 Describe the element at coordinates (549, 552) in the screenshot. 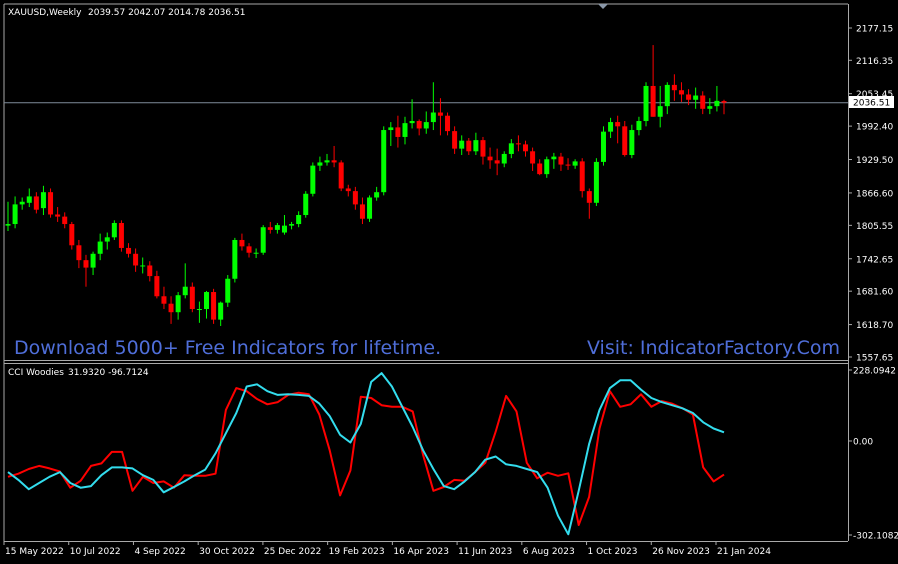

I see `time-tick-label: 6 Aug 2023` at that location.